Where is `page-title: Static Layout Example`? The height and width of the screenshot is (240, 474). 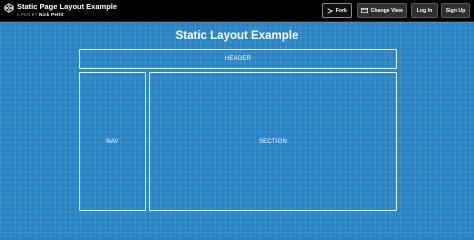
page-title: Static Layout Example is located at coordinates (237, 36).